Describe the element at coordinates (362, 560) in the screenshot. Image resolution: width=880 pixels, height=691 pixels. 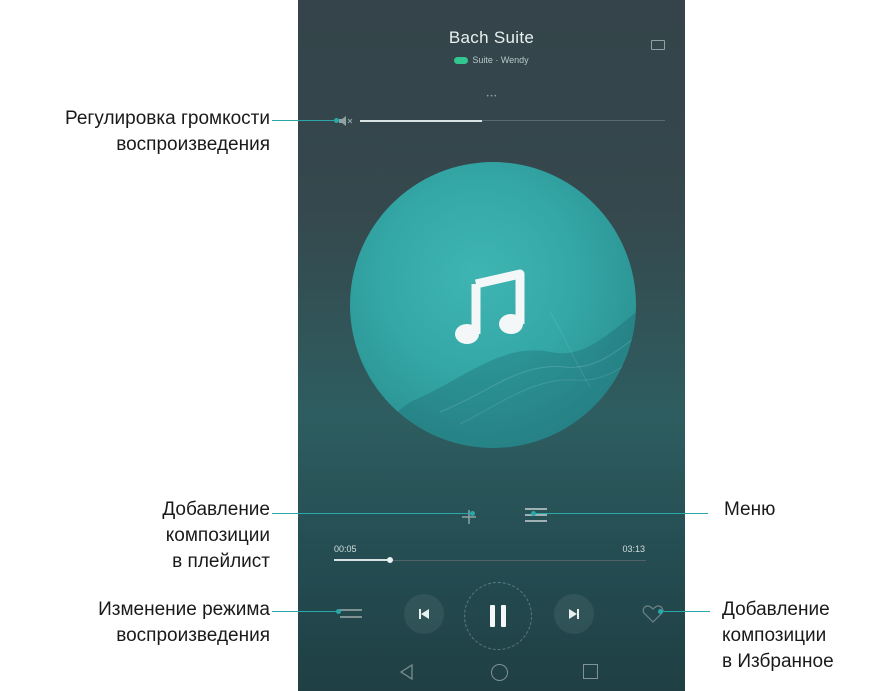
I see `progress-fill` at that location.